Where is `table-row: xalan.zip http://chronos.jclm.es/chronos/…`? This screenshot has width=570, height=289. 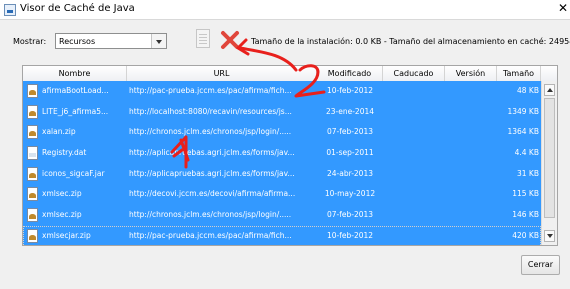 table-row: xalan.zip http://chronos.jclm.es/chronos/… is located at coordinates (282, 133).